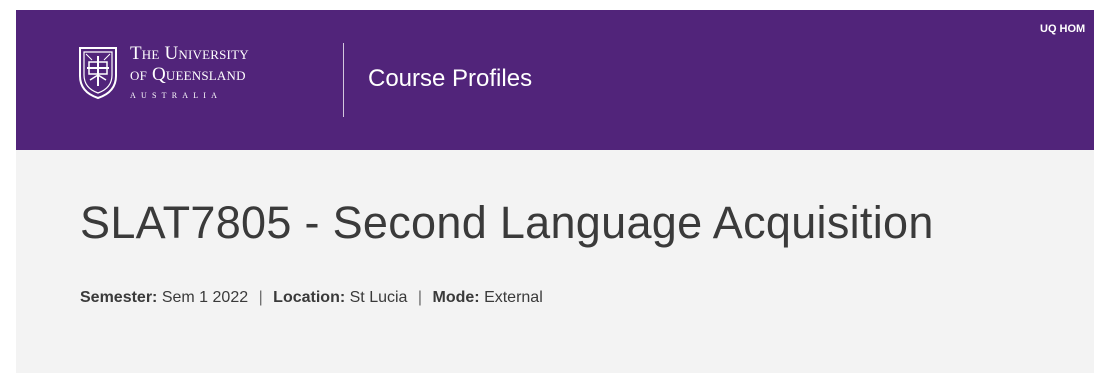  Describe the element at coordinates (1062, 29) in the screenshot. I see `uq-home-link: UQ HOM` at that location.